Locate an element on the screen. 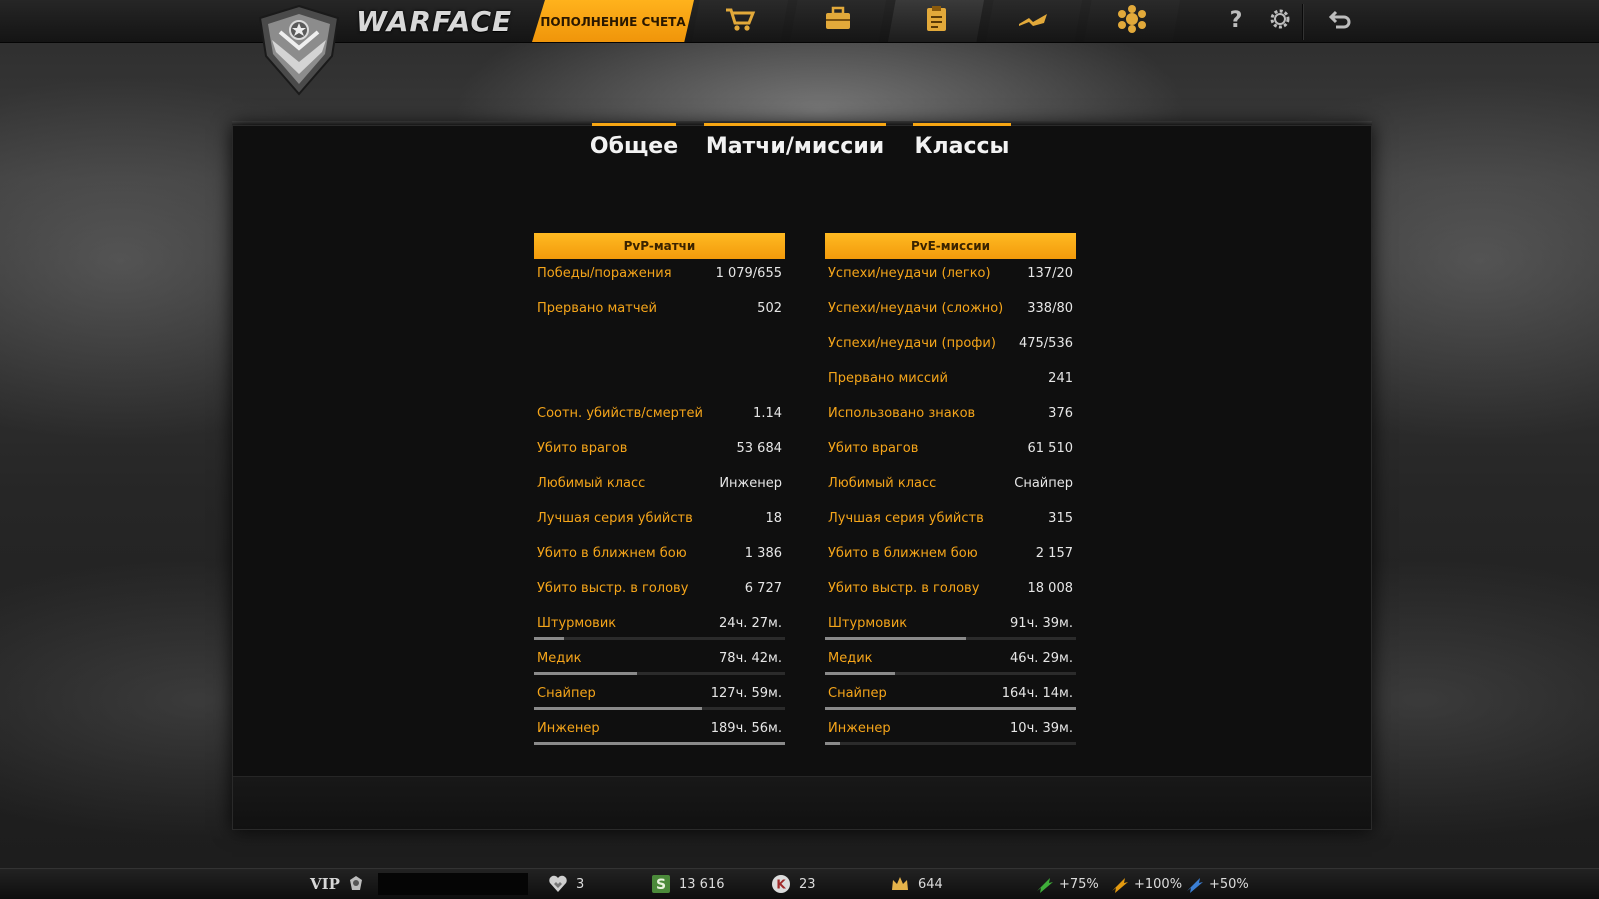 The height and width of the screenshot is (899, 1599). help-button: ? is located at coordinates (1236, 21).